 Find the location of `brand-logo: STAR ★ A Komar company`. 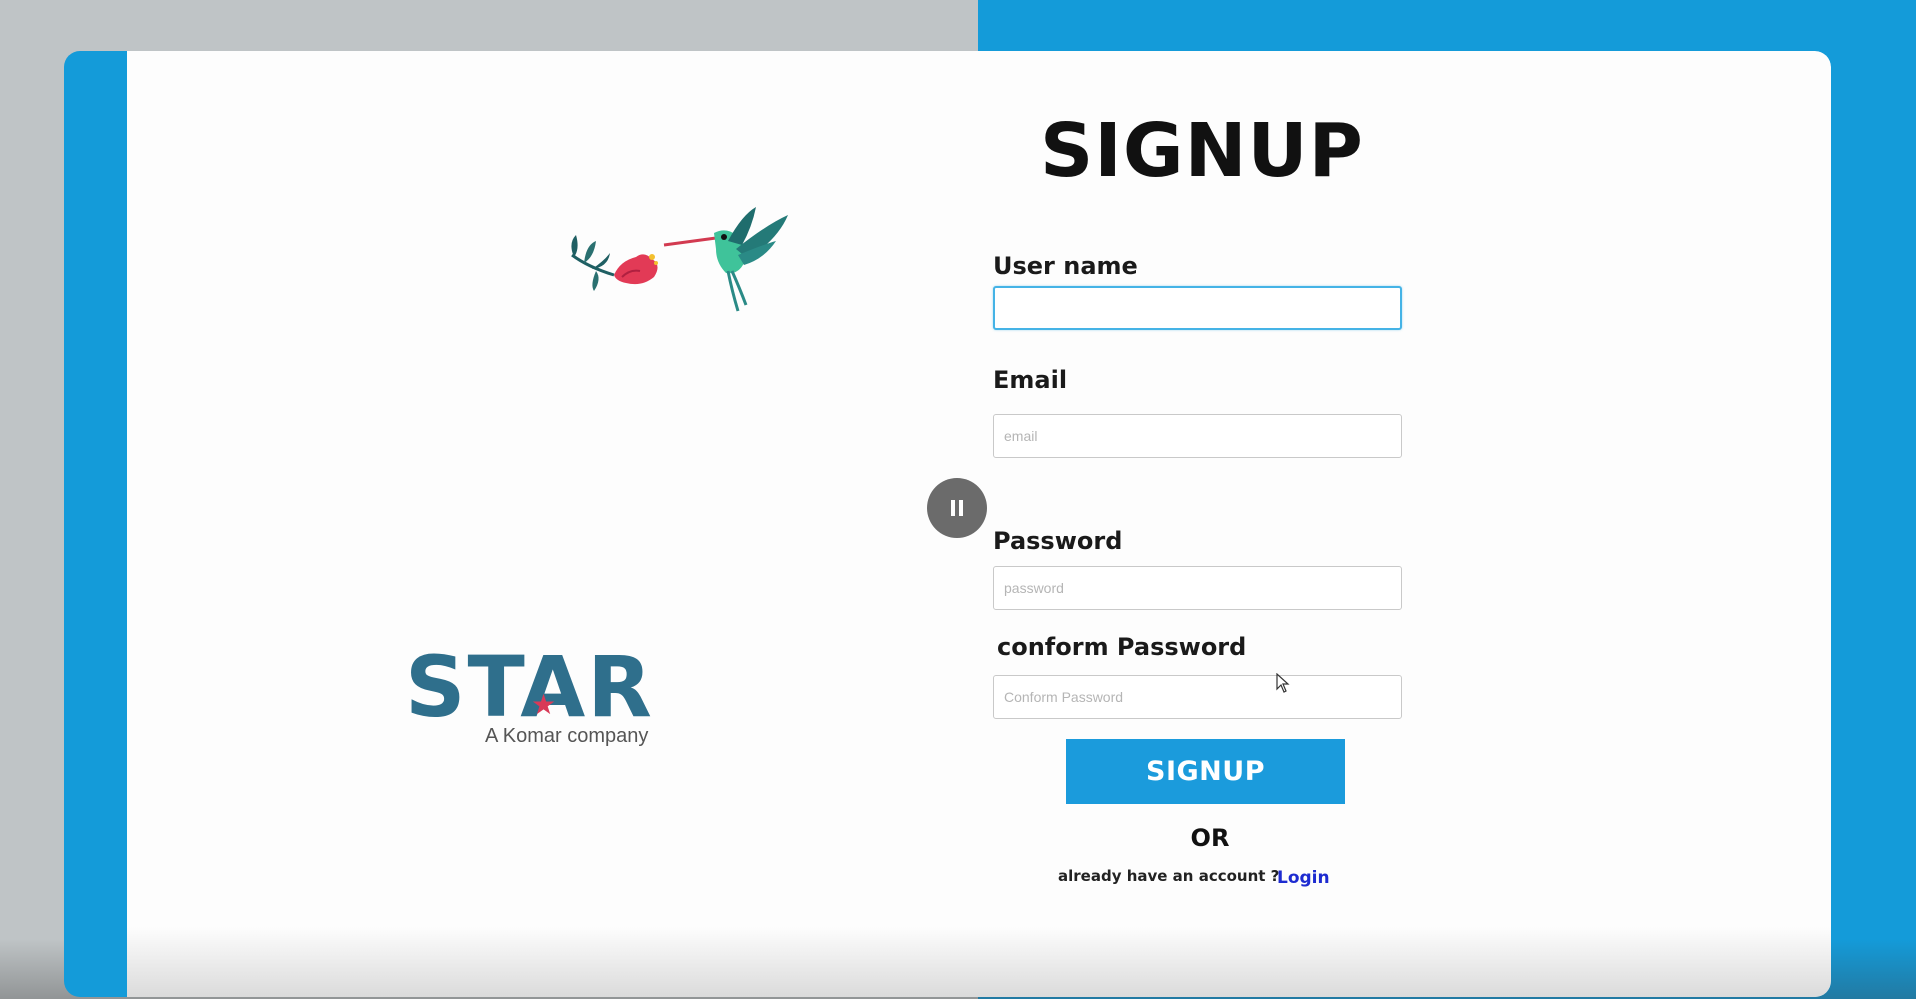

brand-logo: STAR ★ A Komar company is located at coordinates (529, 692).